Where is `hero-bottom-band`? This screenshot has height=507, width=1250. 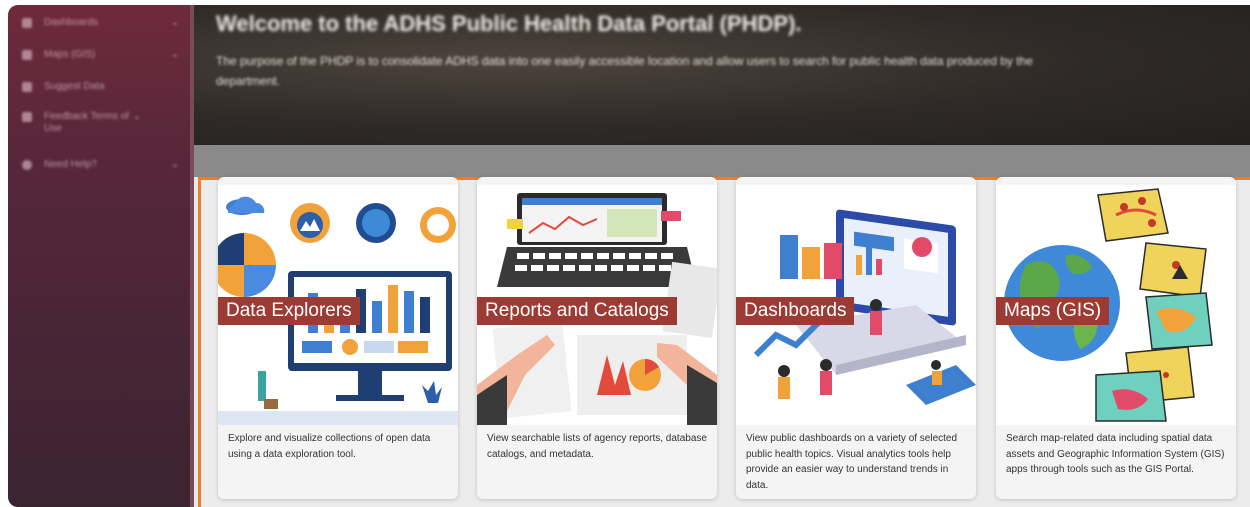
hero-bottom-band is located at coordinates (722, 161).